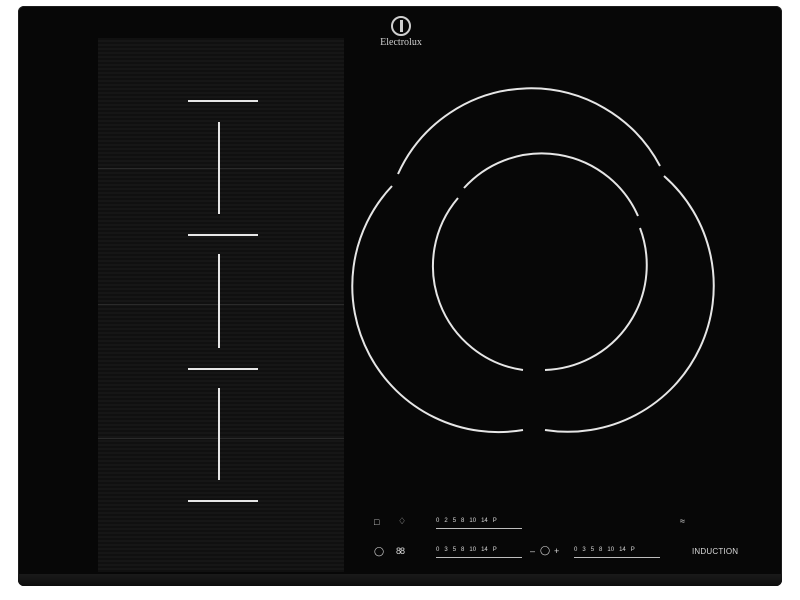 The height and width of the screenshot is (600, 800). I want to click on display-icon: 88, so click(400, 551).